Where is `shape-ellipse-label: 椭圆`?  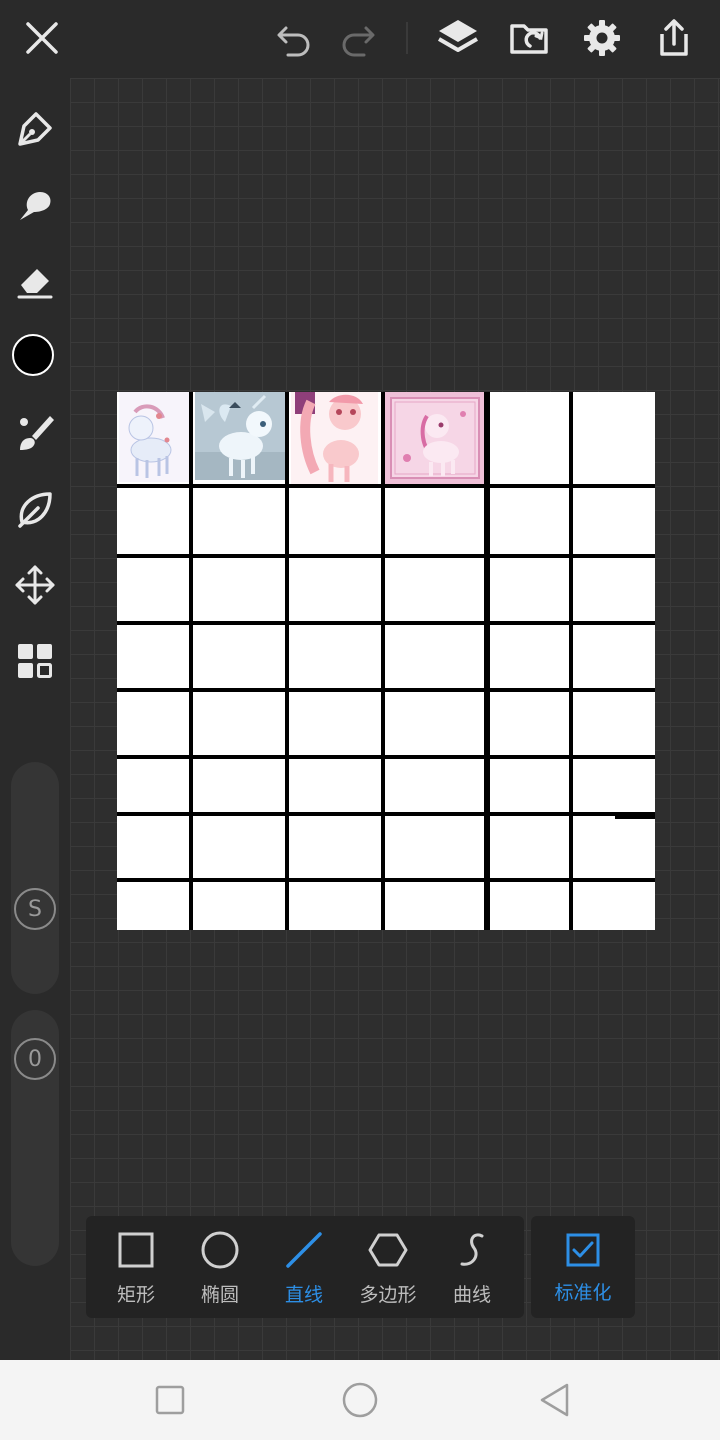 shape-ellipse-label: 椭圆 is located at coordinates (219, 1295).